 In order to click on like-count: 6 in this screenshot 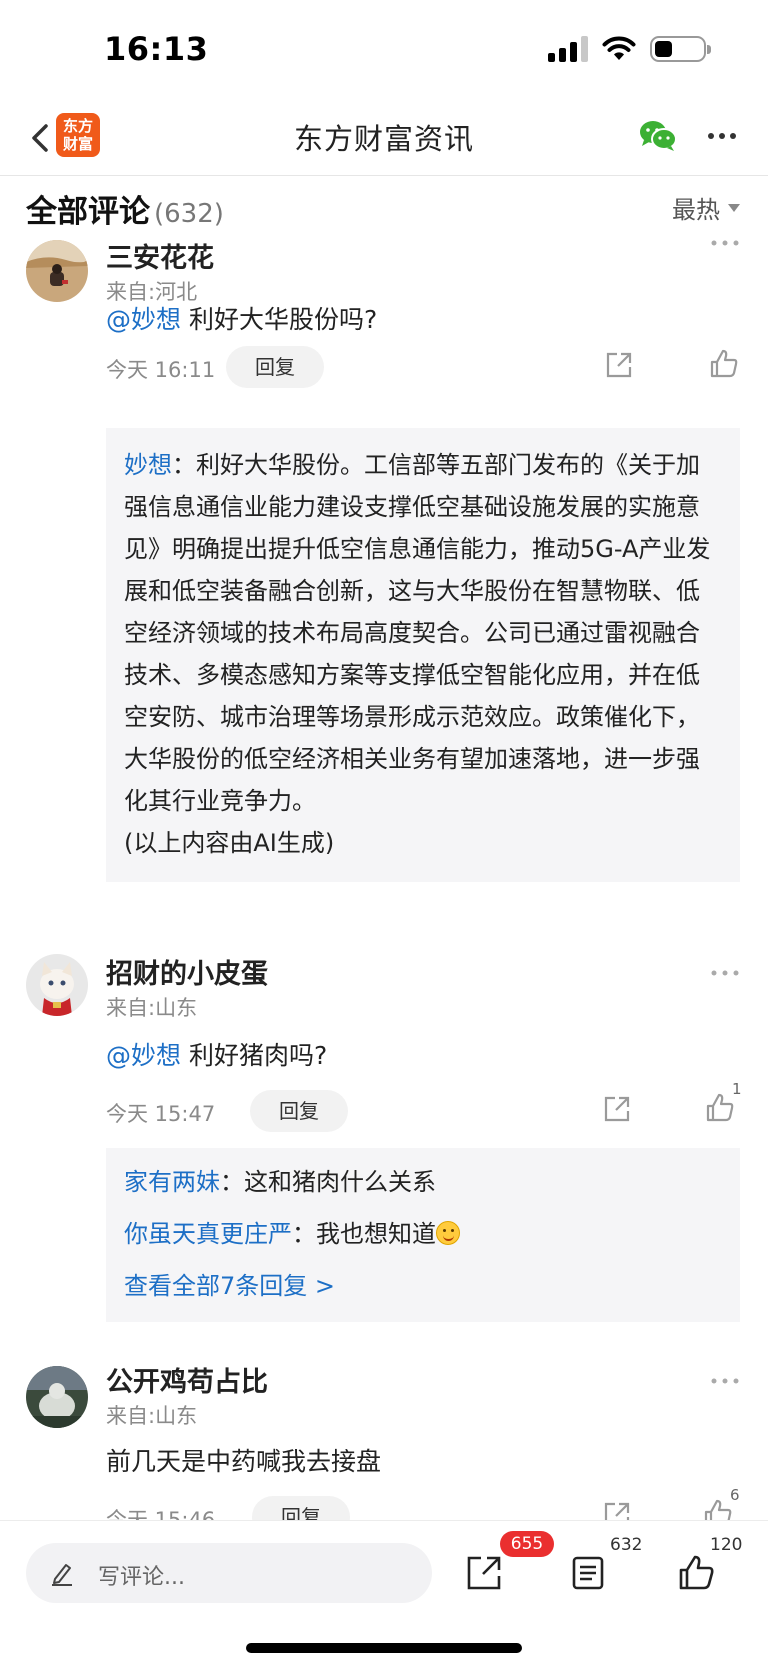, I will do `click(735, 1495)`.